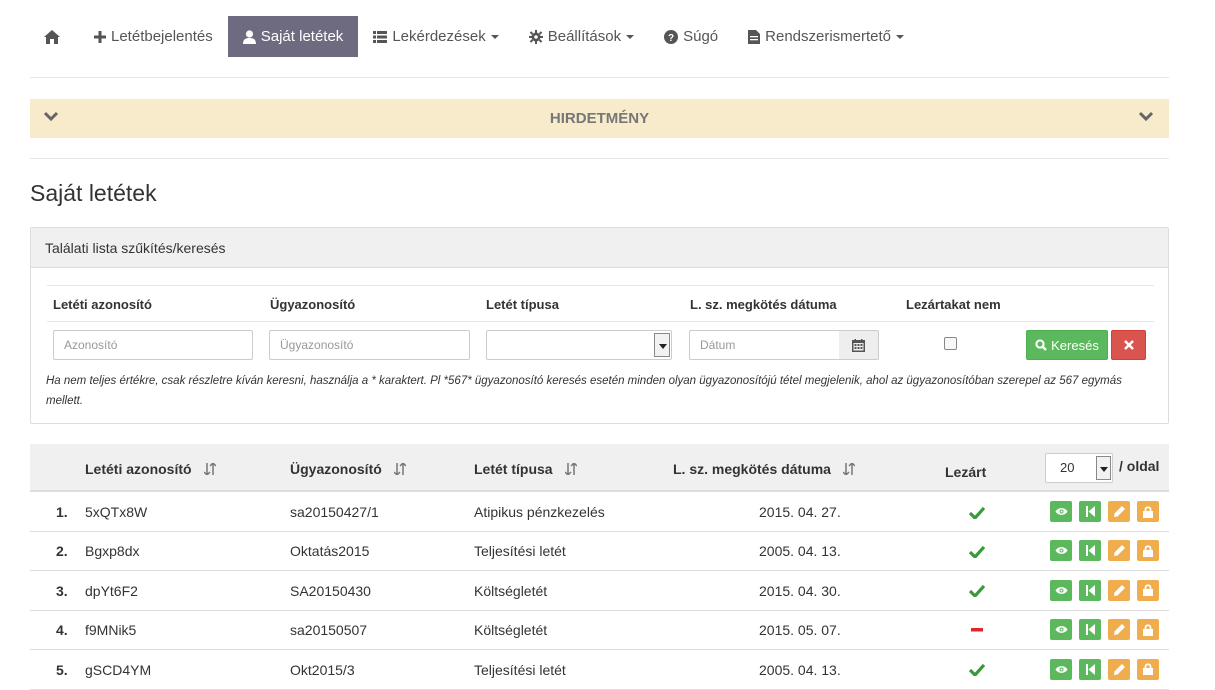  I want to click on row-contract-date: 2015. 04. 27., so click(800, 512).